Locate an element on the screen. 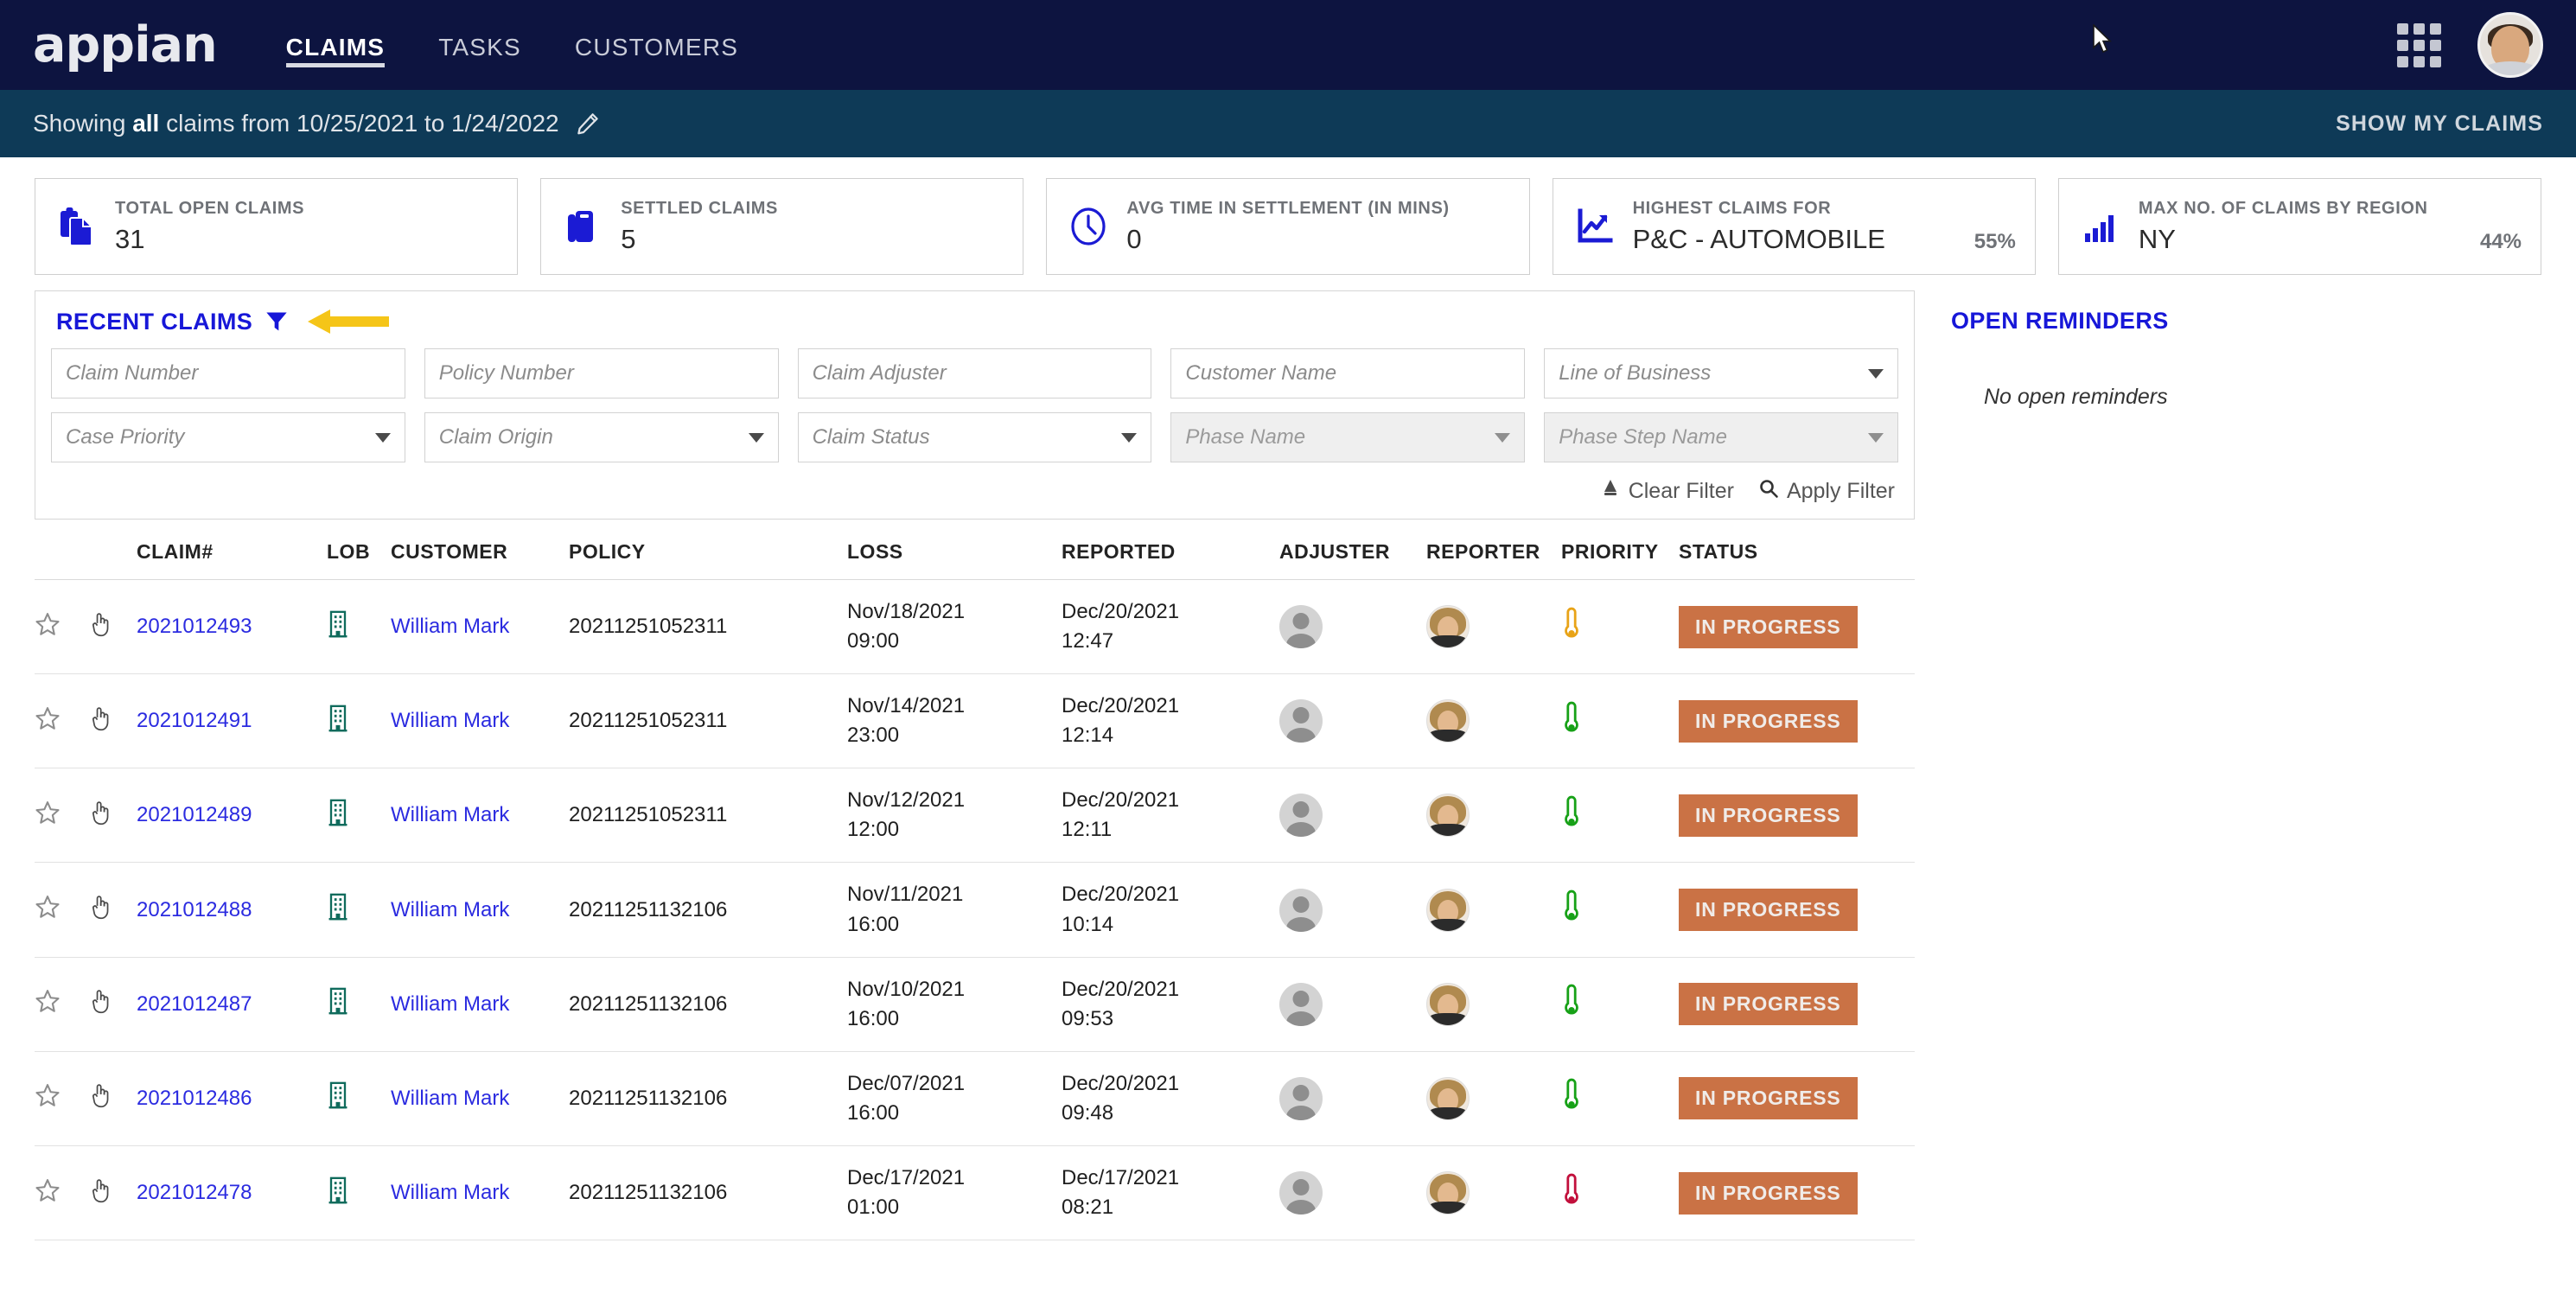 This screenshot has height=1307, width=2576. filter-claim-adjuster-input: Claim Adjuster is located at coordinates (974, 373).